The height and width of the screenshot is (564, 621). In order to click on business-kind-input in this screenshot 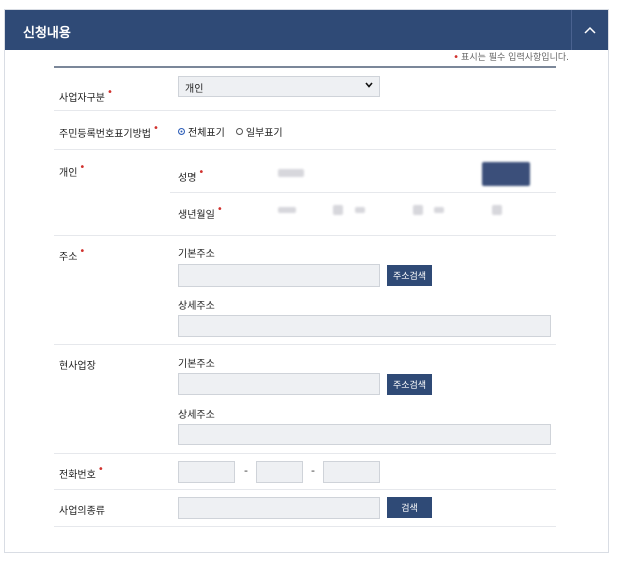, I will do `click(279, 508)`.